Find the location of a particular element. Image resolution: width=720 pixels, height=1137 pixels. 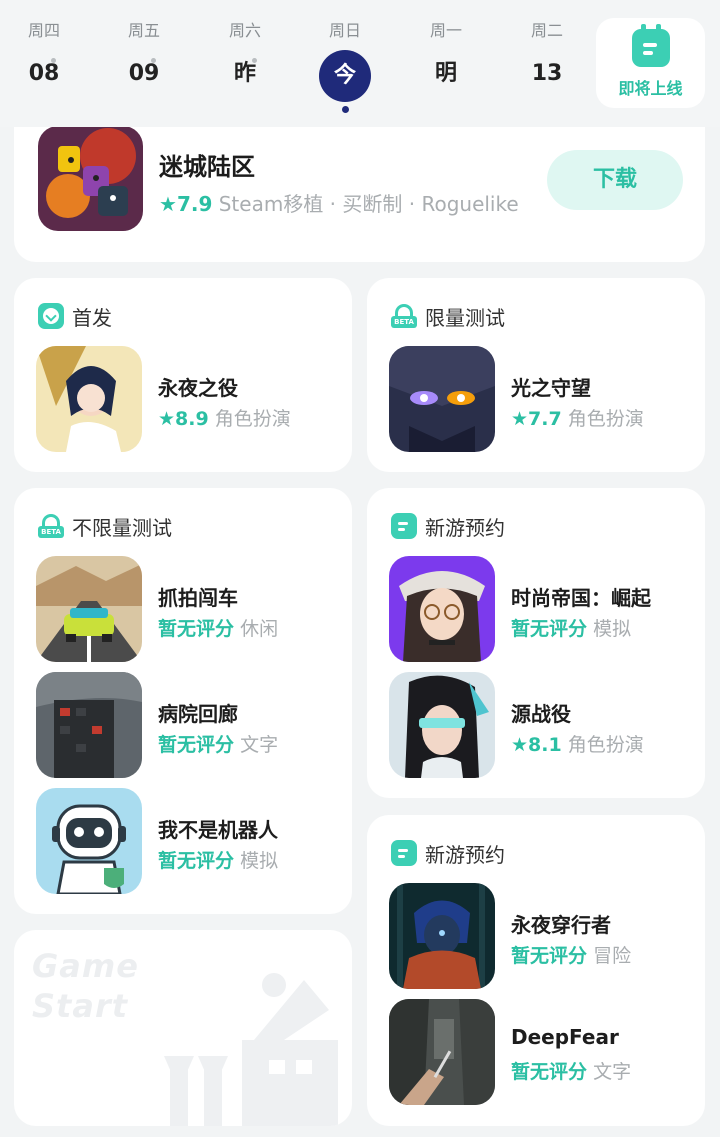

weekday-label: 周二 is located at coordinates (546, 30).